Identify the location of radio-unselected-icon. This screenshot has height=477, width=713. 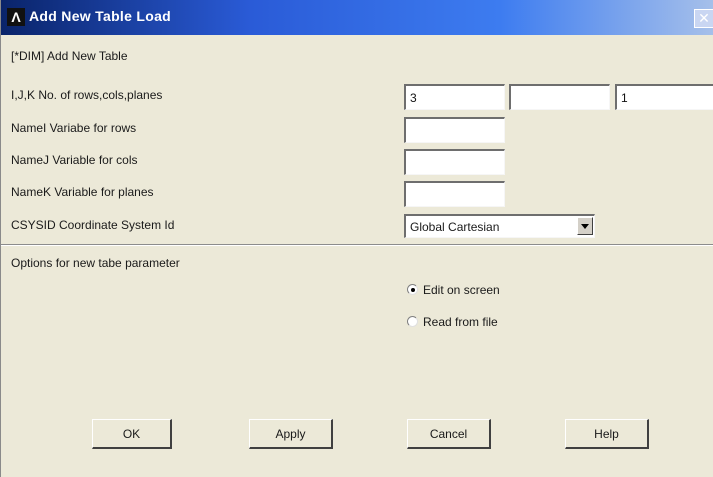
(412, 321).